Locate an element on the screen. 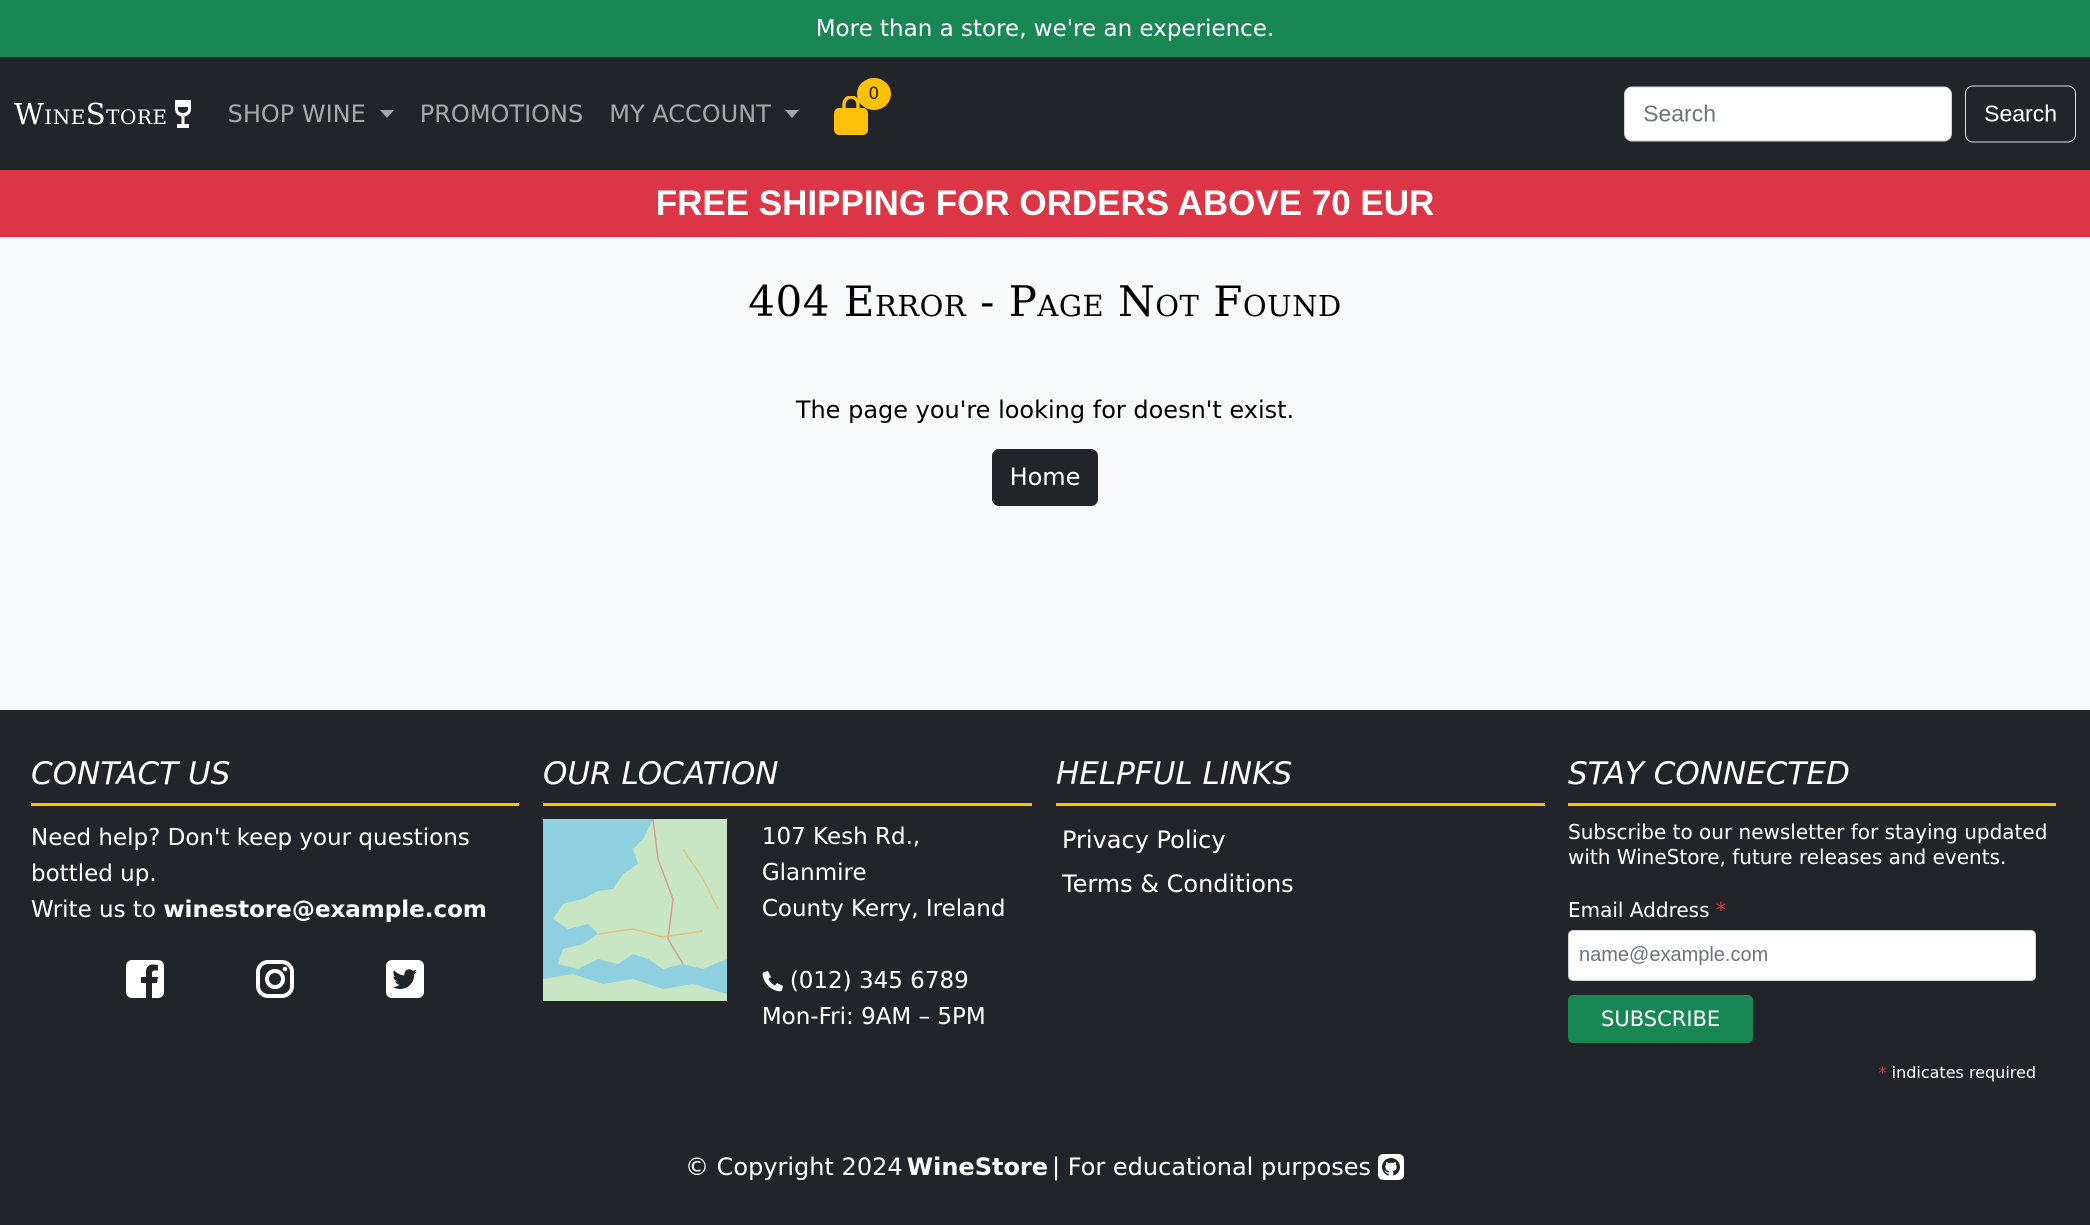 This screenshot has height=1225, width=2090. shipping-banner: FREE SHIPPING FOR ORDERS ABOVE 70 EUR is located at coordinates (1045, 203).